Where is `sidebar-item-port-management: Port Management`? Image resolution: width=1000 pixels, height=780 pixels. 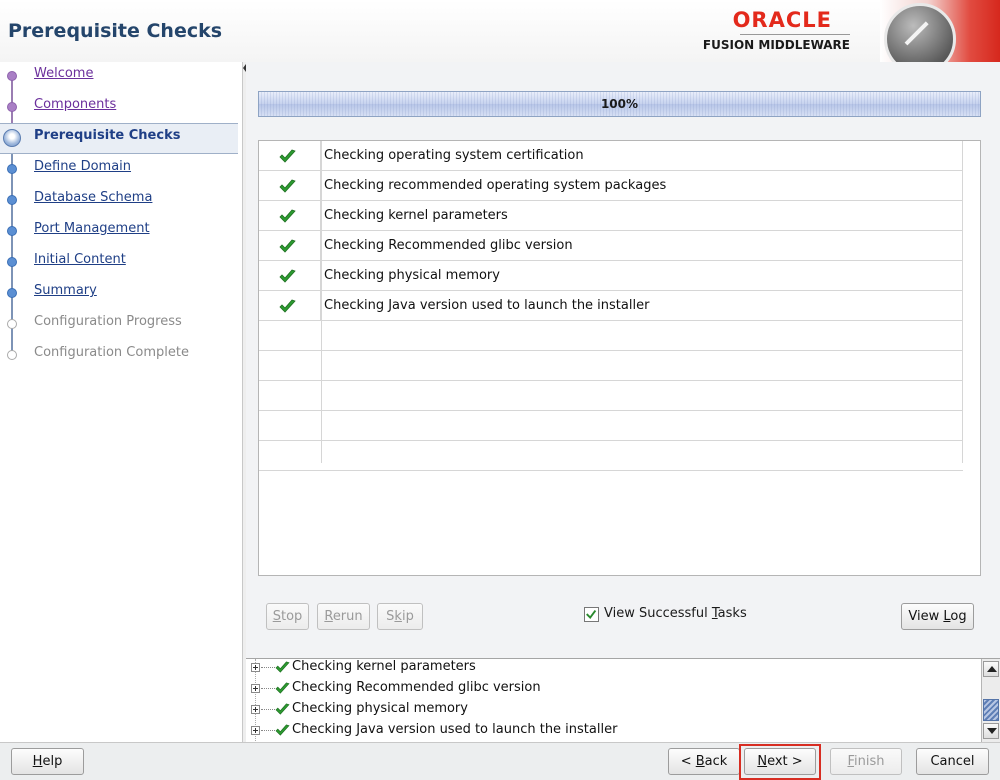 sidebar-item-port-management: Port Management is located at coordinates (119, 232).